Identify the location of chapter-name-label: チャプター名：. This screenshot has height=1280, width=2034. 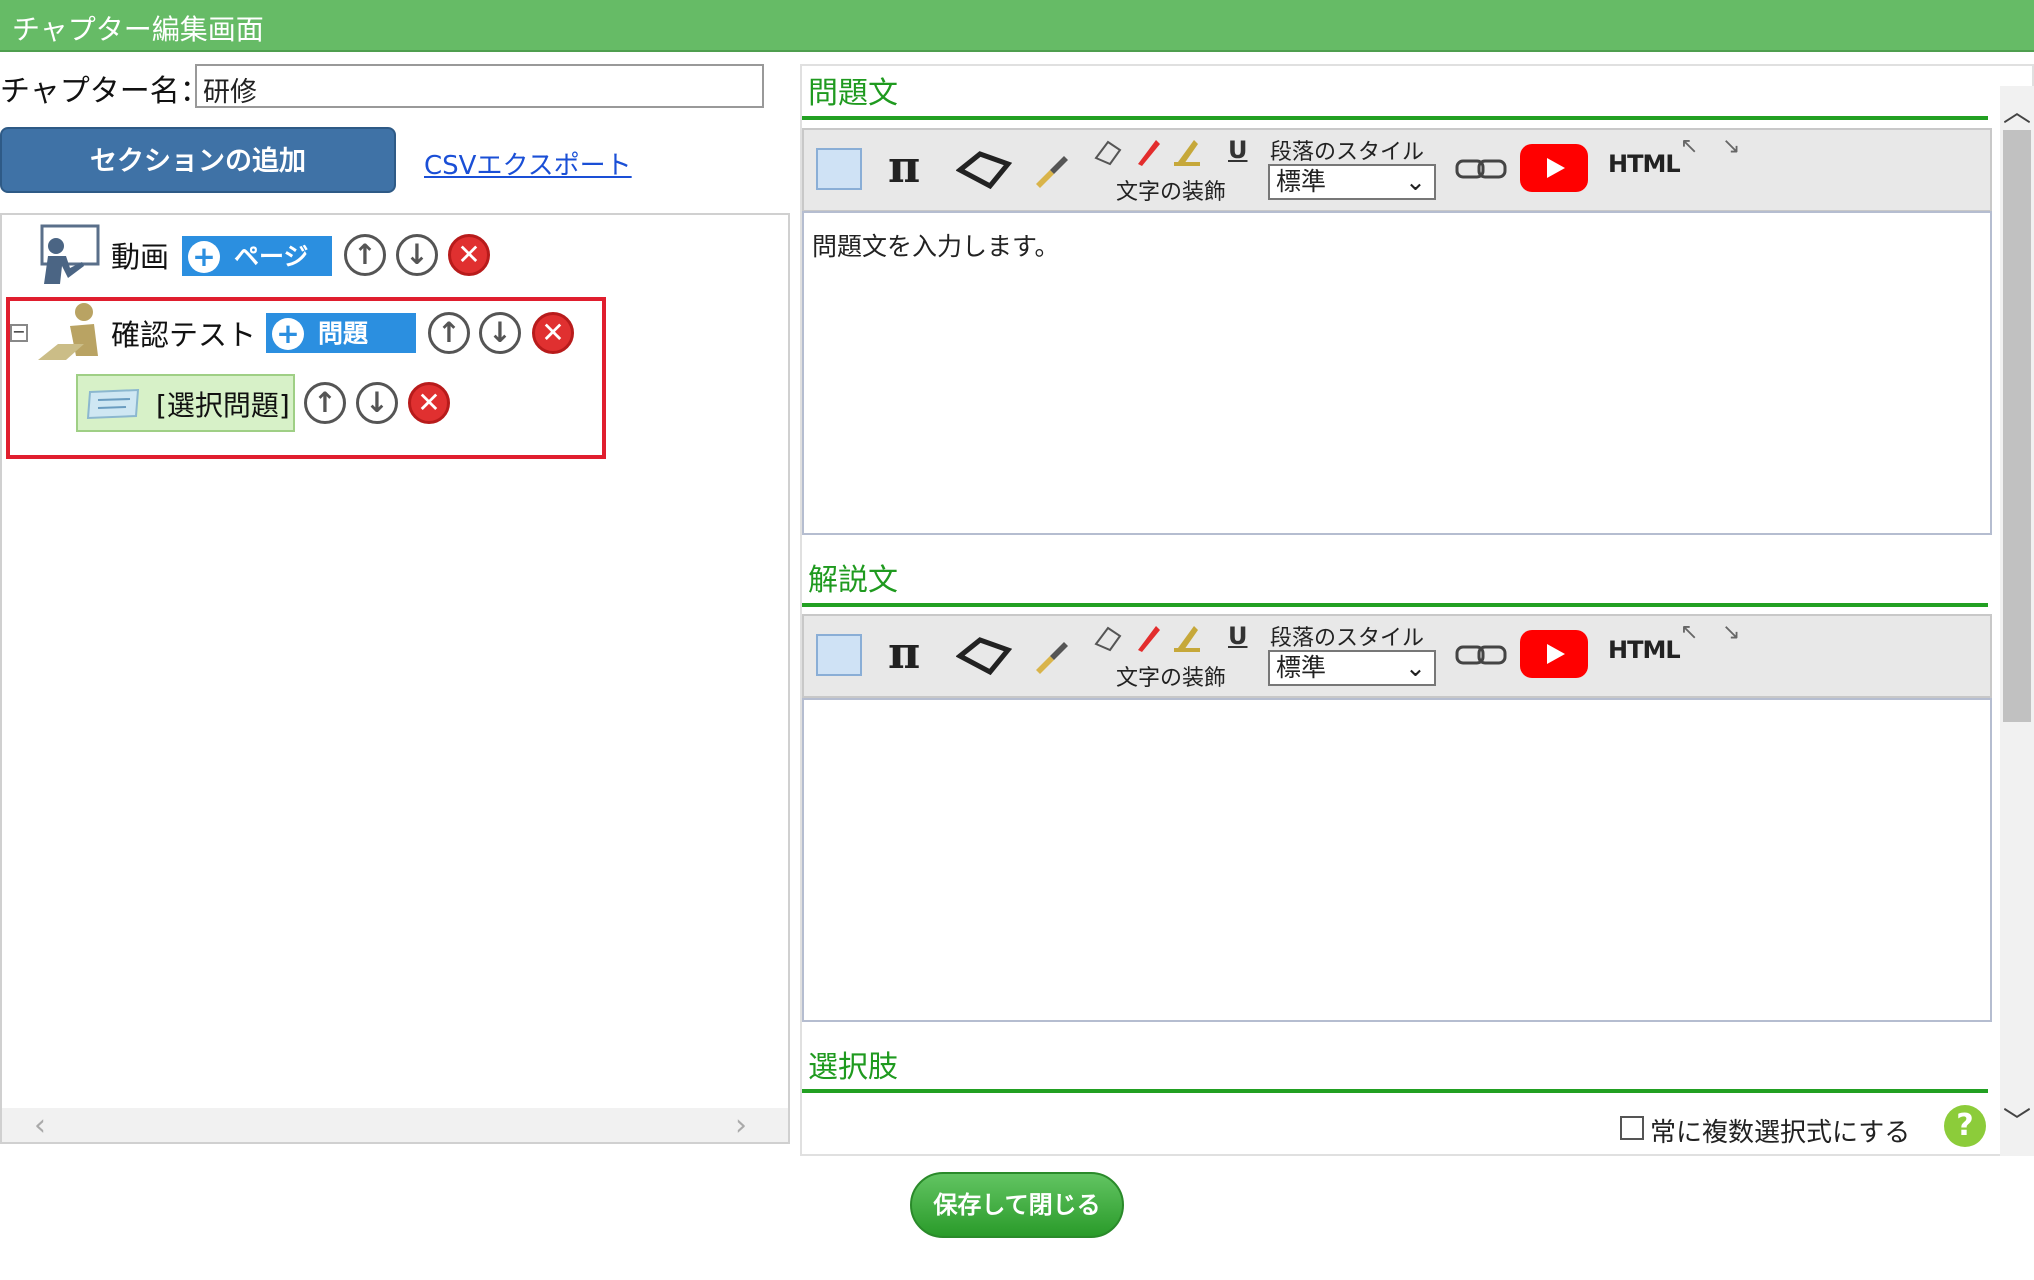
(105, 91).